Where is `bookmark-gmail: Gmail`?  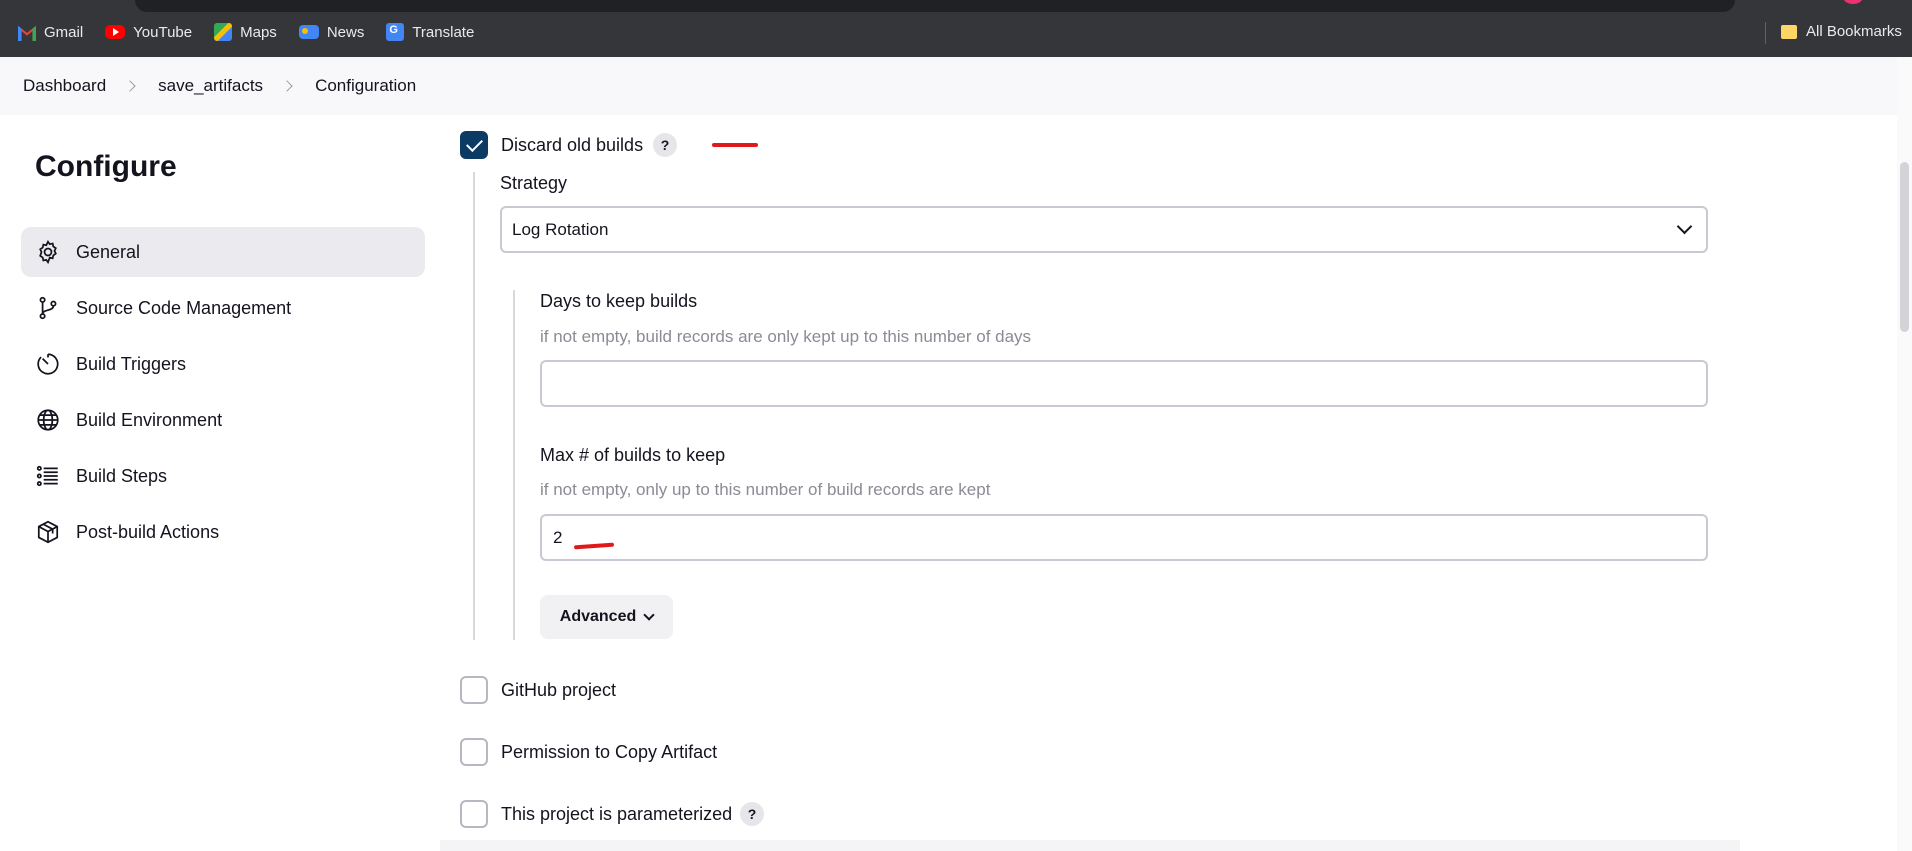
bookmark-gmail: Gmail is located at coordinates (50, 32).